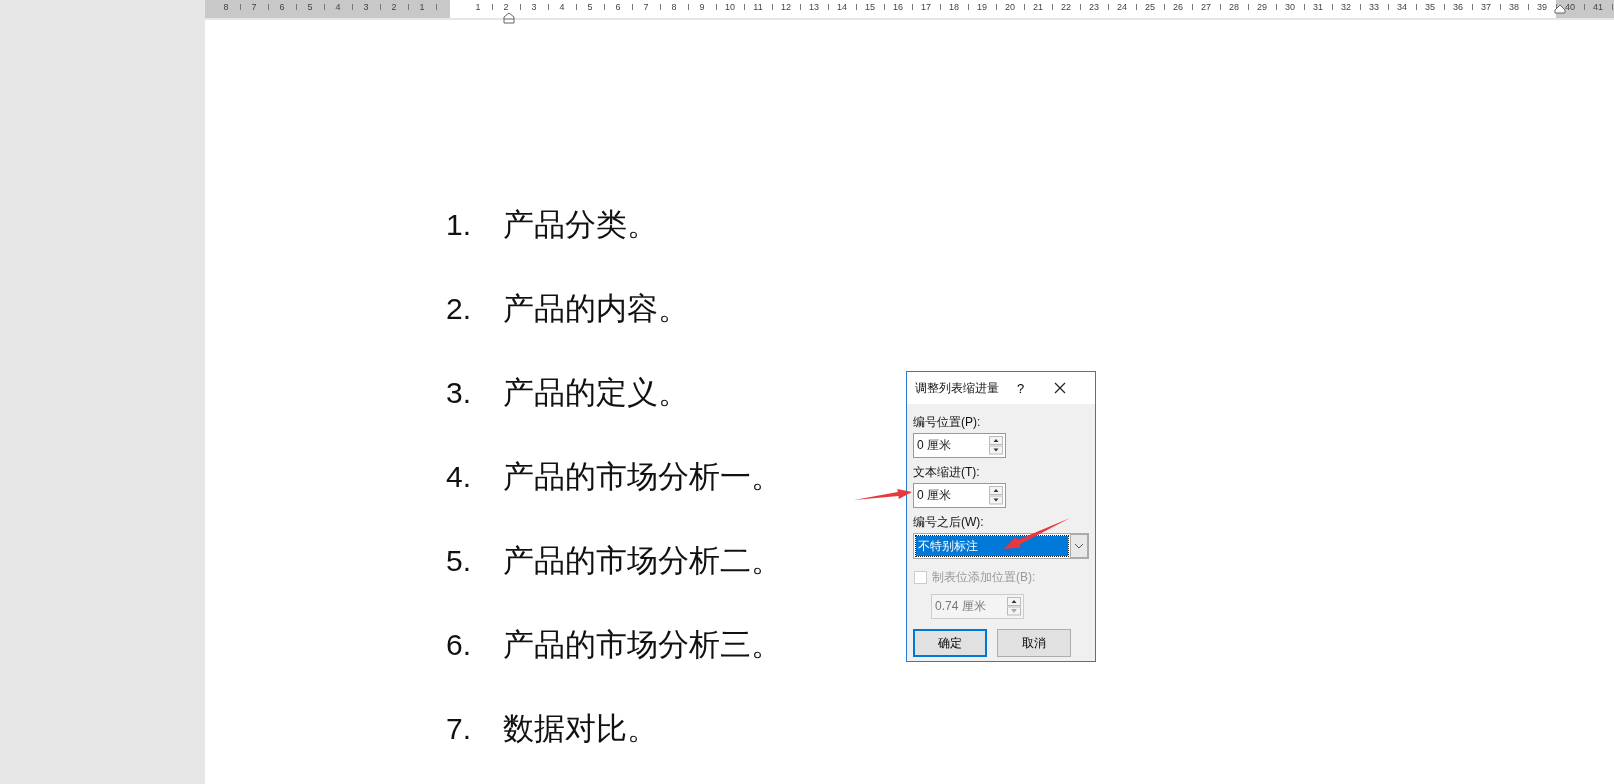 This screenshot has width=1614, height=784. Describe the element at coordinates (1010, 6) in the screenshot. I see `ruler-number: 20` at that location.